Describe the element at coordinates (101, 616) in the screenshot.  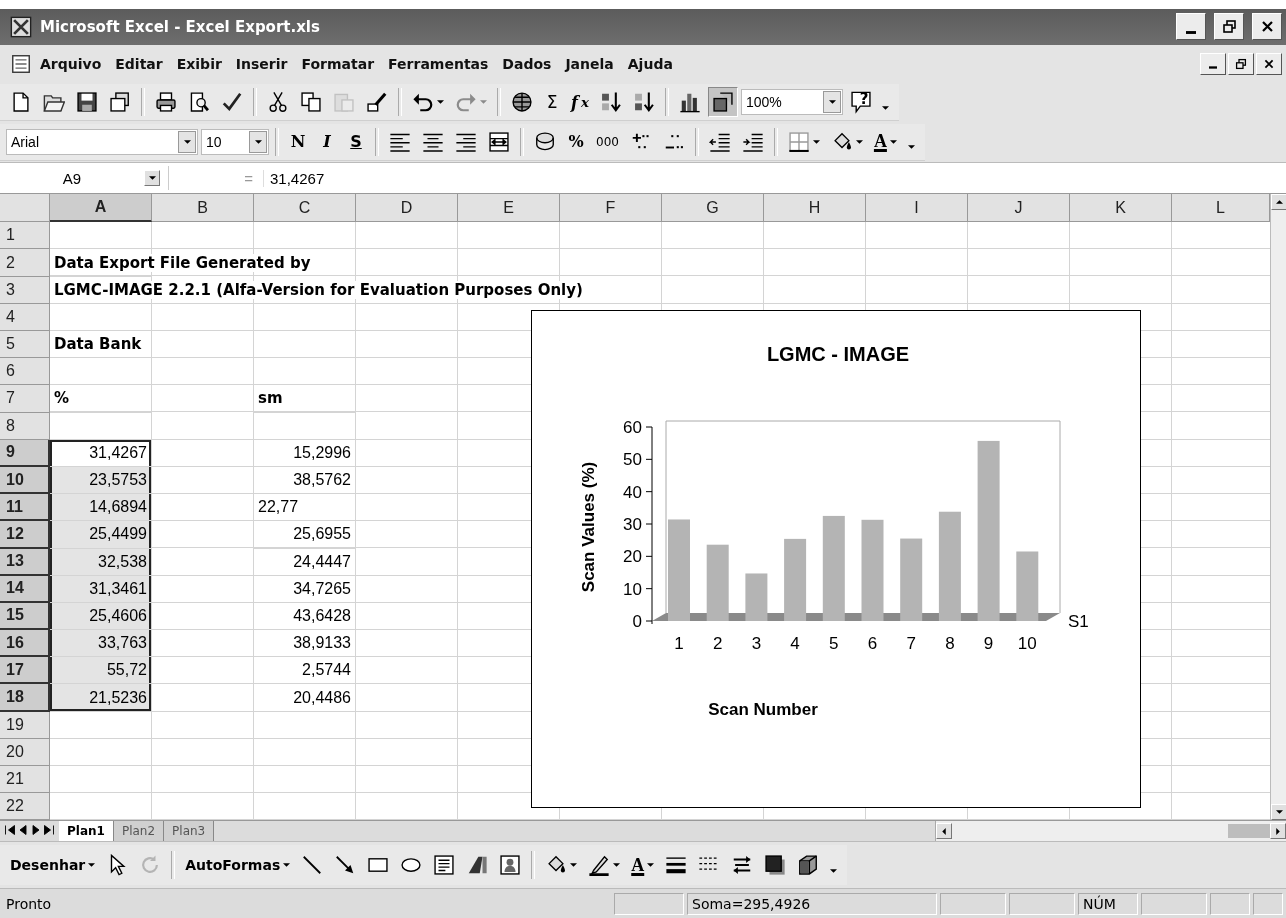
I see `table-cell: 25,4606` at that location.